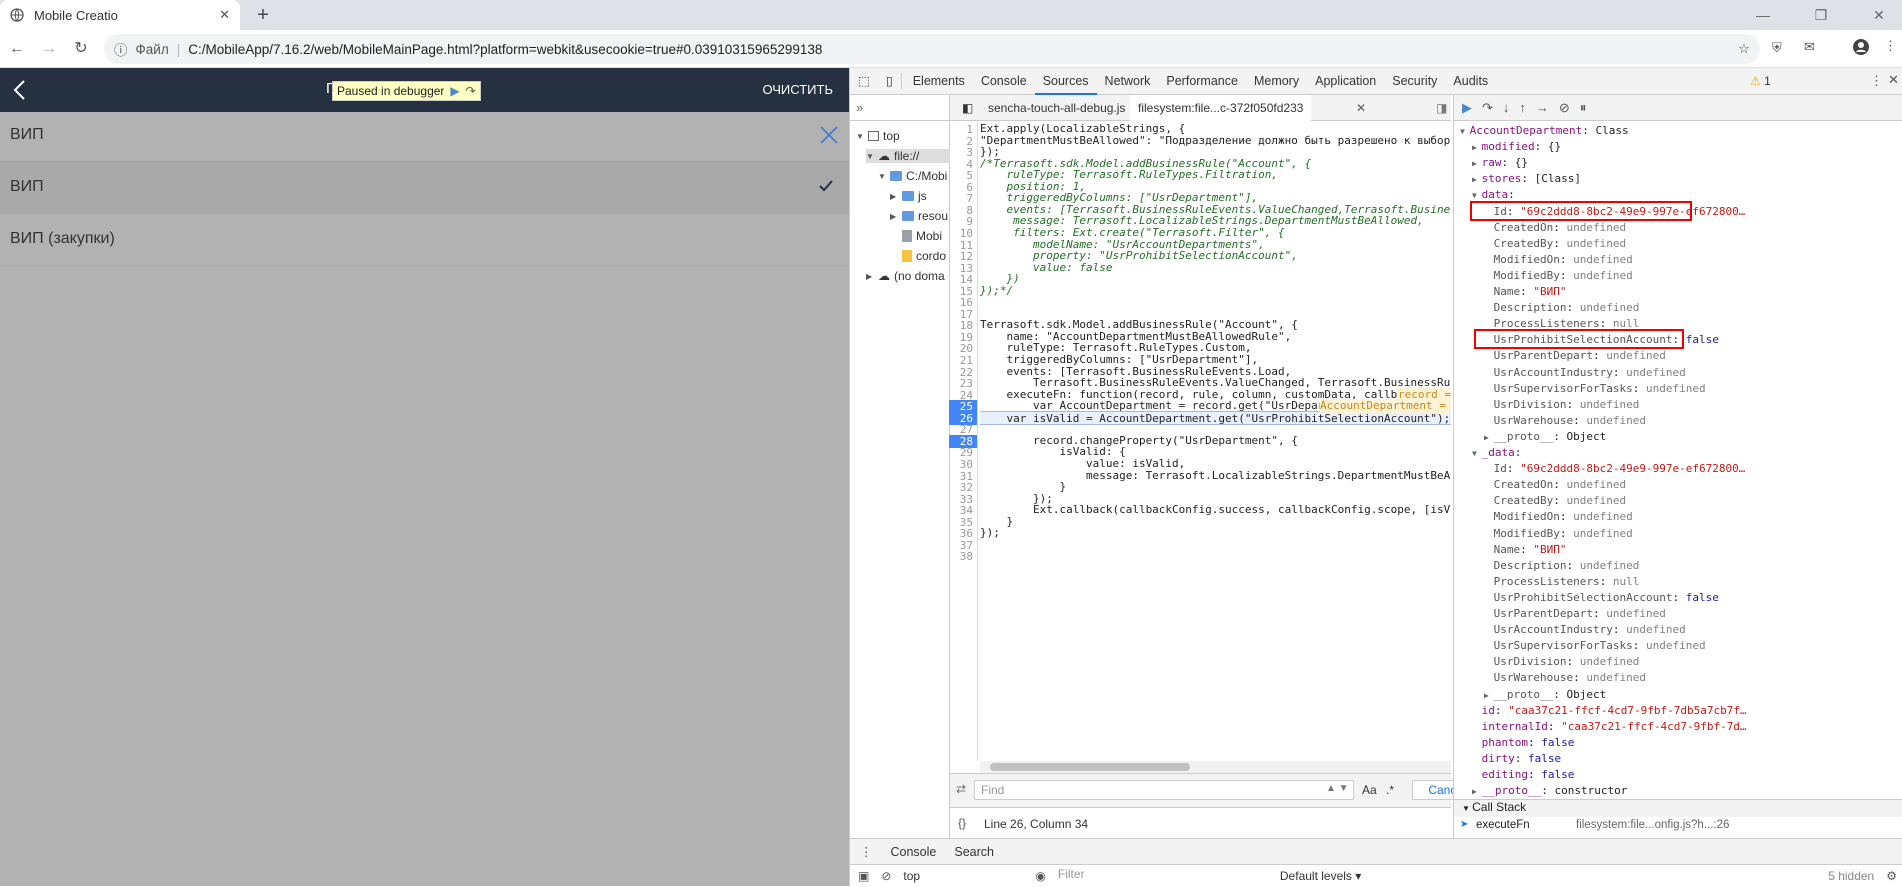  What do you see at coordinates (1542, 107) in the screenshot?
I see `step-icon: →` at bounding box center [1542, 107].